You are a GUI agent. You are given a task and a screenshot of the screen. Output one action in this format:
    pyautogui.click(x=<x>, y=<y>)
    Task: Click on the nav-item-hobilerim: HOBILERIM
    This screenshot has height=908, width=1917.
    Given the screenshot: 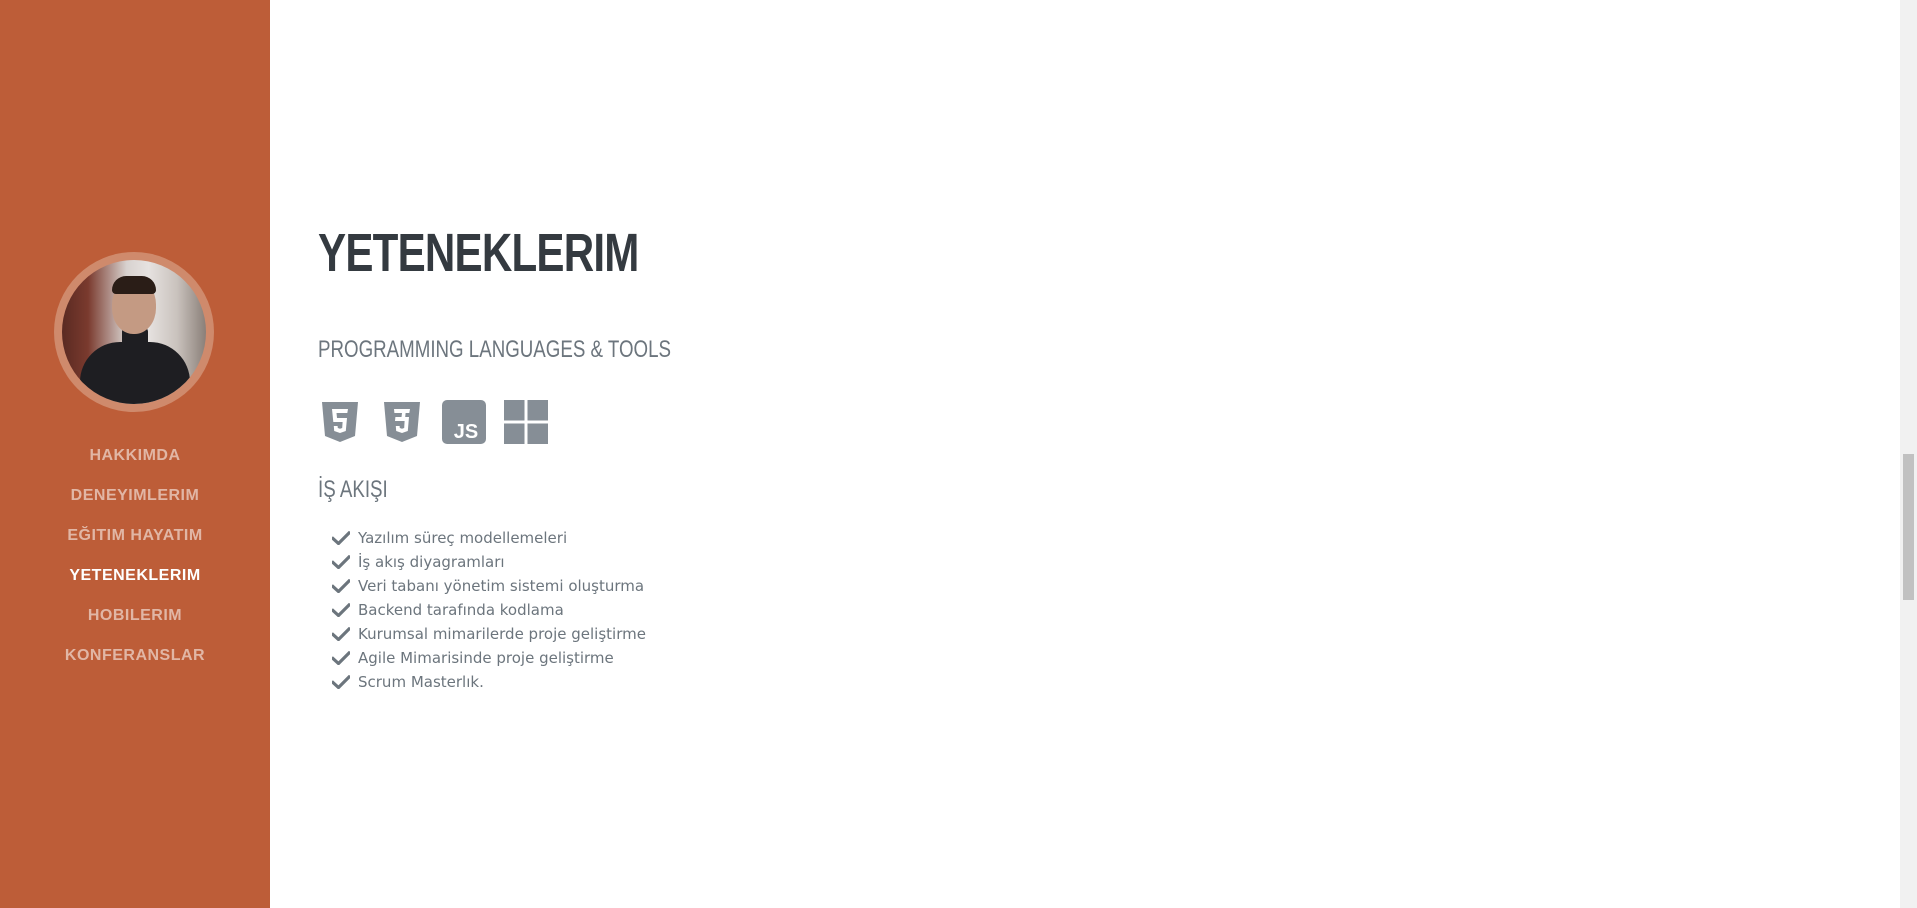 What is the action you would take?
    pyautogui.click(x=135, y=616)
    